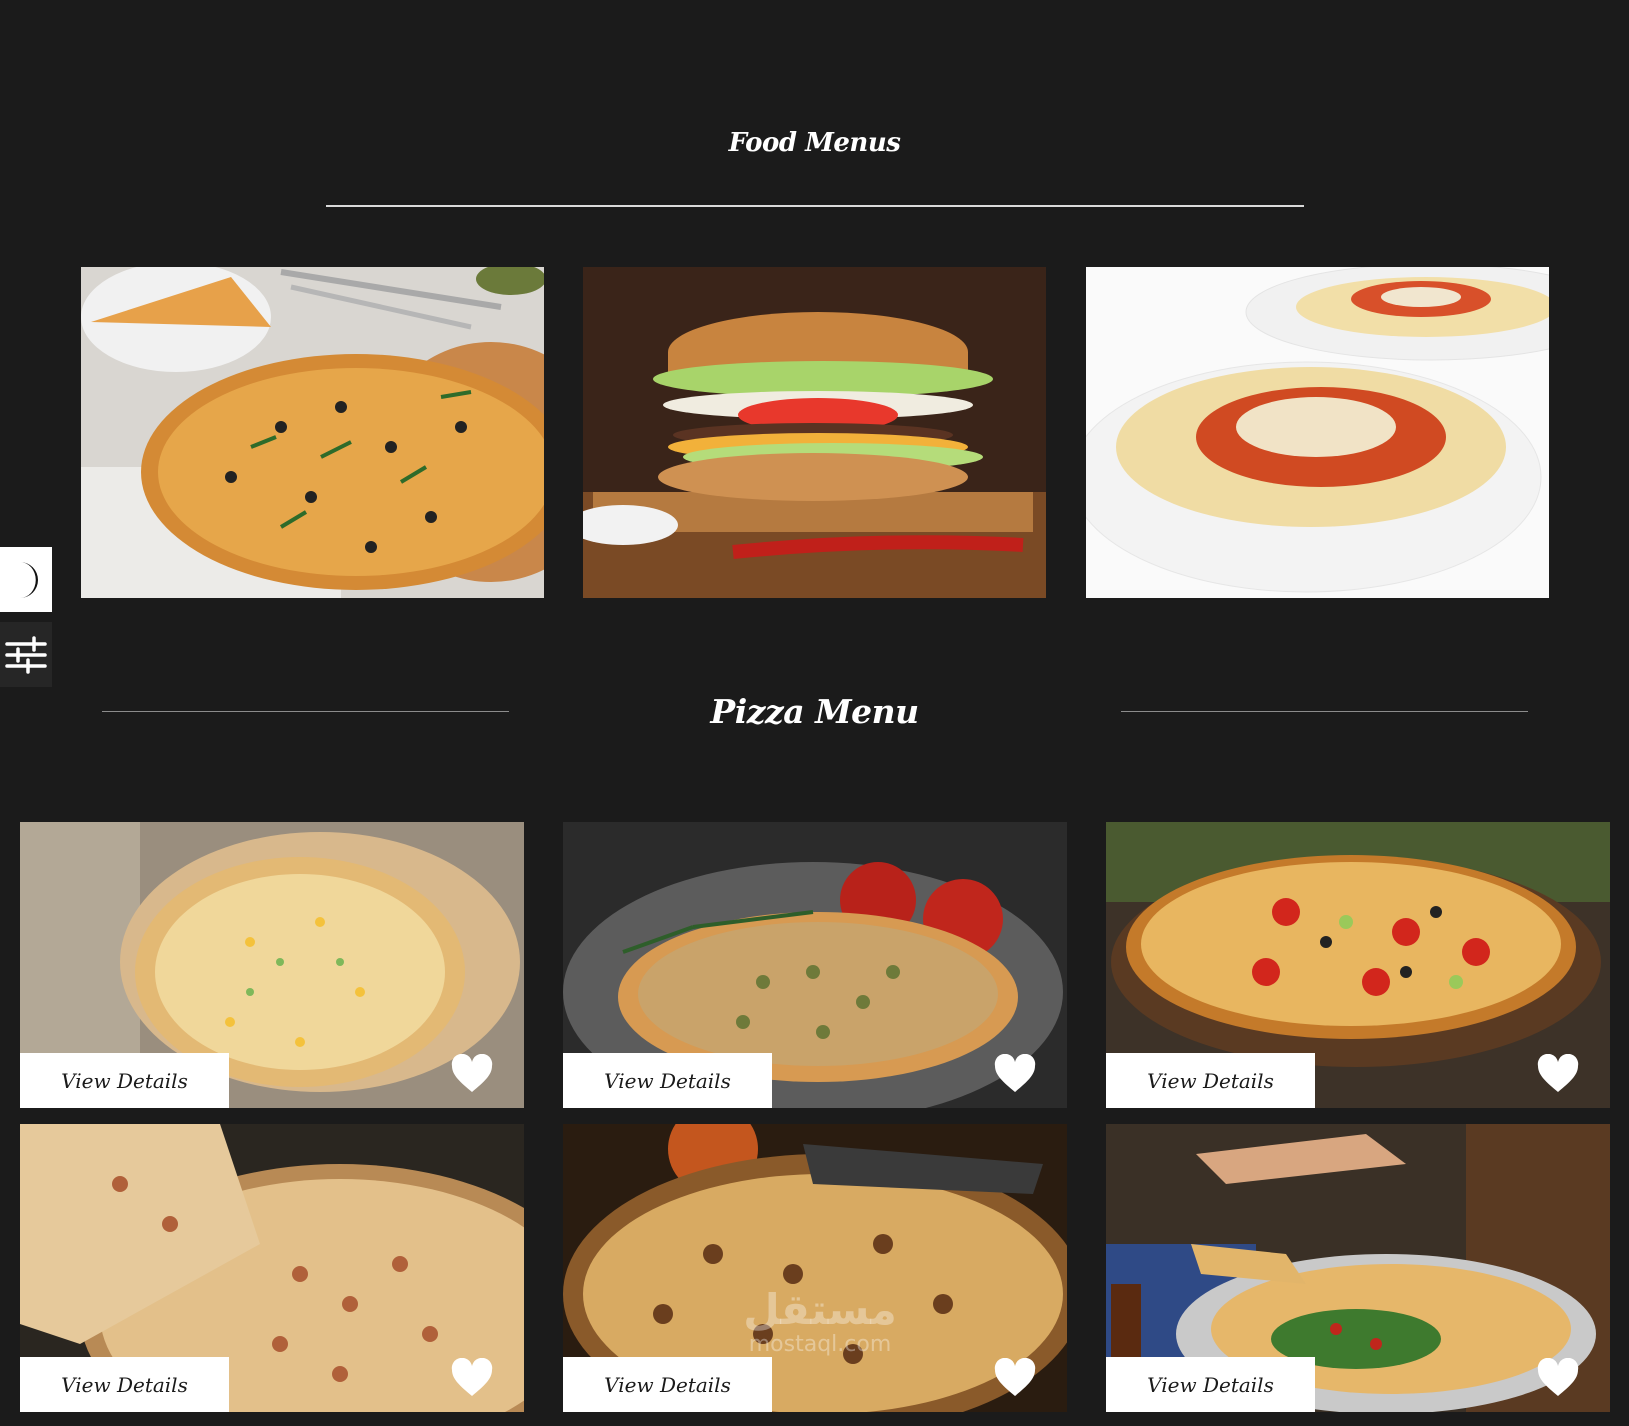 This screenshot has height=1426, width=1629. I want to click on settings-toggle, so click(26, 654).